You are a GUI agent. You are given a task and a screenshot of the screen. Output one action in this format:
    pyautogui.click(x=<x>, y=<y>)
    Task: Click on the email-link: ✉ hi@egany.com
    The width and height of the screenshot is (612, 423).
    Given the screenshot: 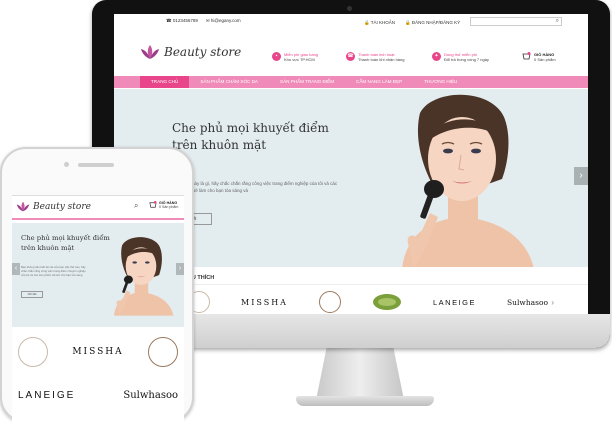 What is the action you would take?
    pyautogui.click(x=223, y=21)
    